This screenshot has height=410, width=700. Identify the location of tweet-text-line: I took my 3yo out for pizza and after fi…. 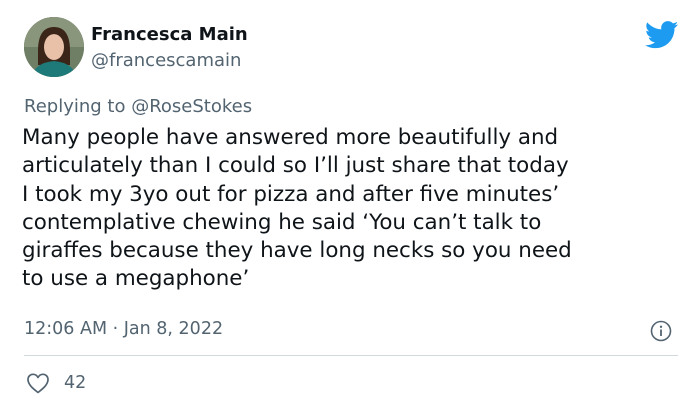
(291, 194).